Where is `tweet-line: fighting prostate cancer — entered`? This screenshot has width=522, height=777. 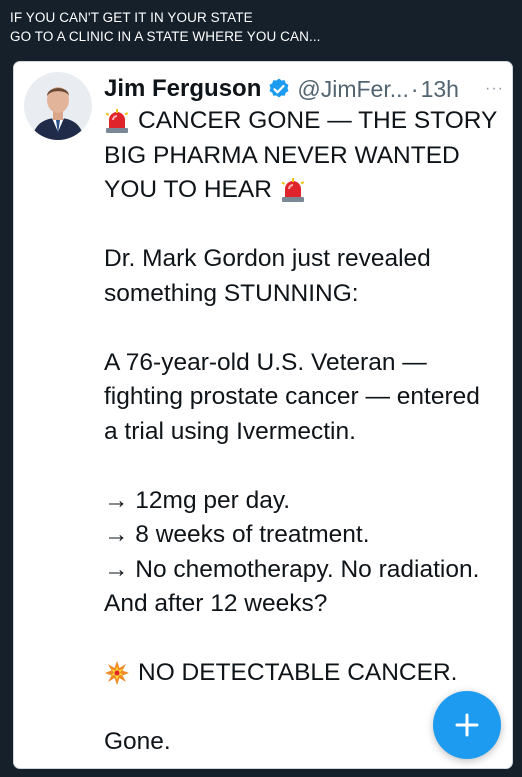
tweet-line: fighting prostate cancer — entered is located at coordinates (306, 397).